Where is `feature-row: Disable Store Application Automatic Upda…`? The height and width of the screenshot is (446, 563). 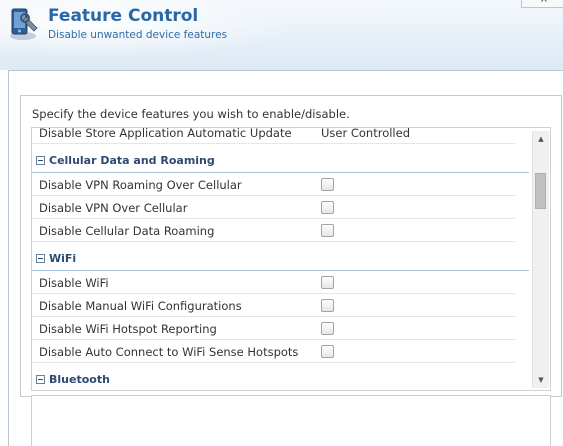
feature-row: Disable Store Application Automatic Upda… is located at coordinates (273, 135).